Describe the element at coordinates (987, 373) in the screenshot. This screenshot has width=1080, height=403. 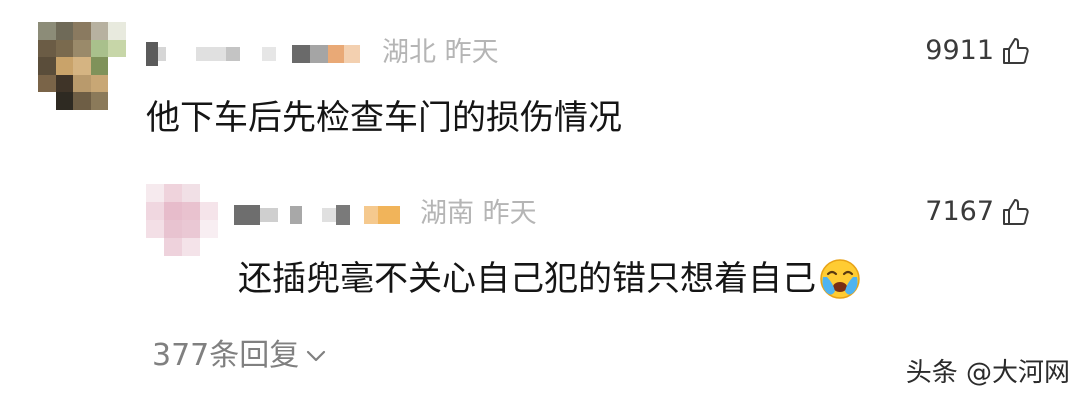
I see `watermark: 头条 @大河网` at that location.